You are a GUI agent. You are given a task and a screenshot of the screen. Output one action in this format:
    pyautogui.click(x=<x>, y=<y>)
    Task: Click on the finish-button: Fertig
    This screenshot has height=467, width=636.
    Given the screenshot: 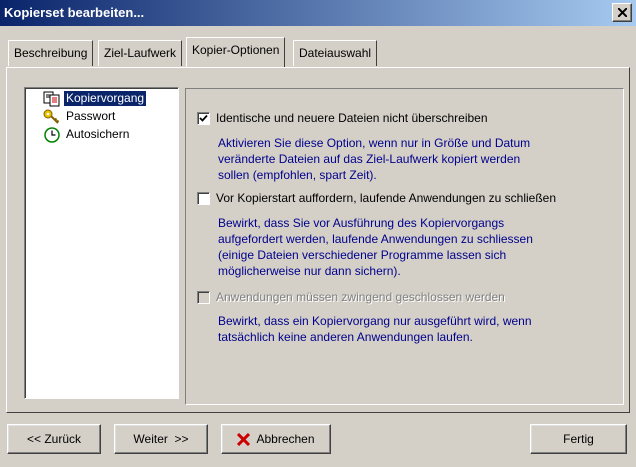 What is the action you would take?
    pyautogui.click(x=578, y=439)
    